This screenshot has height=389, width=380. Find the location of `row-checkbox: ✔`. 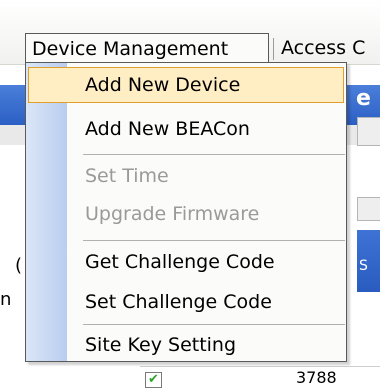

row-checkbox: ✔ is located at coordinates (153, 380).